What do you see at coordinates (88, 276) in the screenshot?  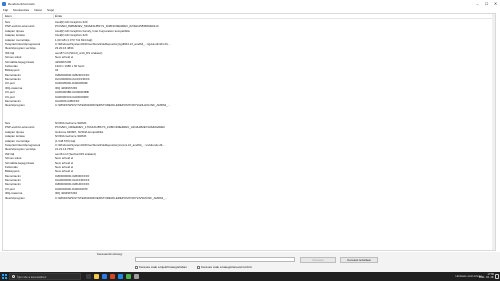 I see `task-view-icon` at bounding box center [88, 276].